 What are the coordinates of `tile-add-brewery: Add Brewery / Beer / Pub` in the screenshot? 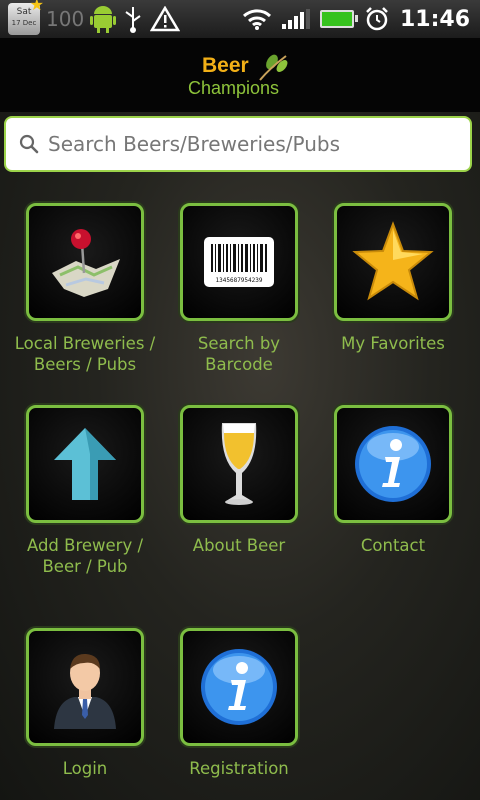 It's located at (85, 491).